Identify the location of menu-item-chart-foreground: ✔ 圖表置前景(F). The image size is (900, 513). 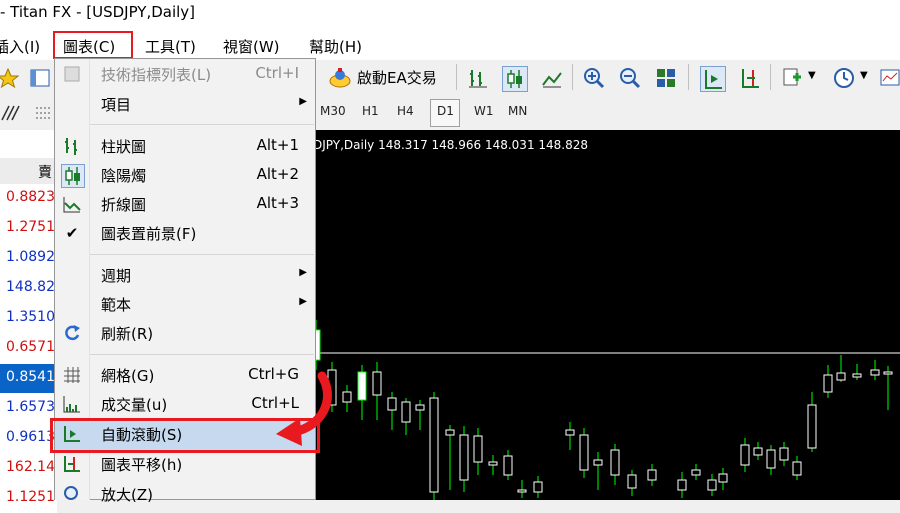
(185, 233).